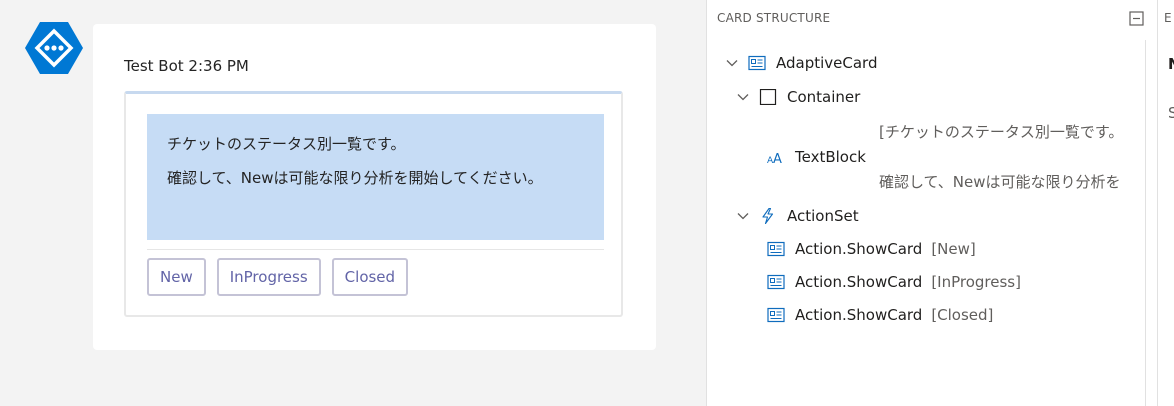 The image size is (1174, 406). What do you see at coordinates (1168, 18) in the screenshot?
I see `panel-title-partial: E` at bounding box center [1168, 18].